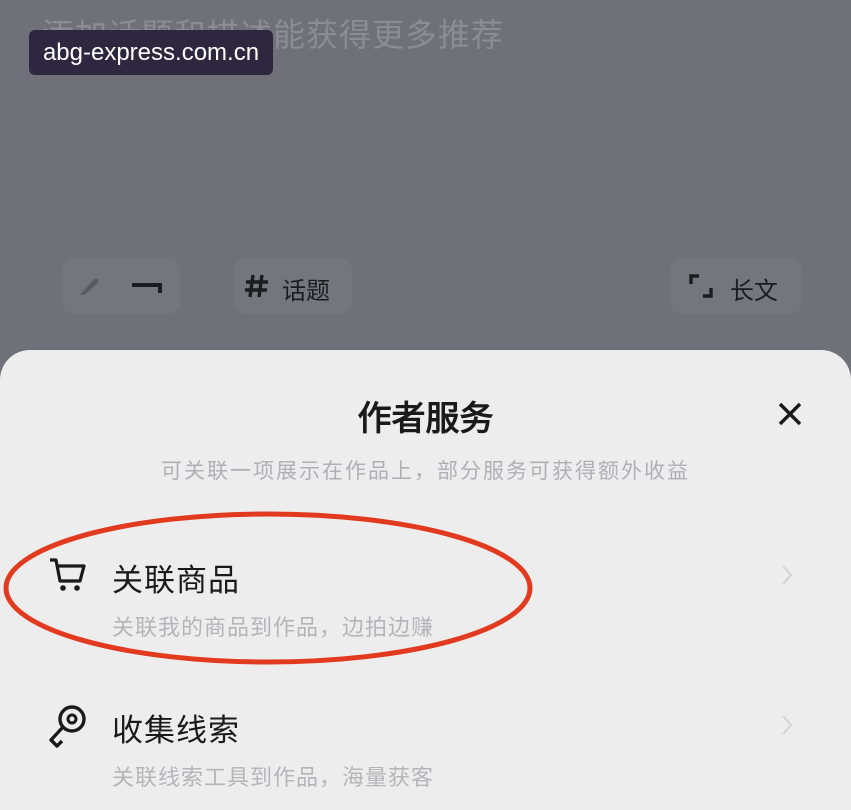 This screenshot has height=810, width=851. Describe the element at coordinates (273, 778) in the screenshot. I see `service-item-desc: 关联线索工具到作品，海量获客` at that location.